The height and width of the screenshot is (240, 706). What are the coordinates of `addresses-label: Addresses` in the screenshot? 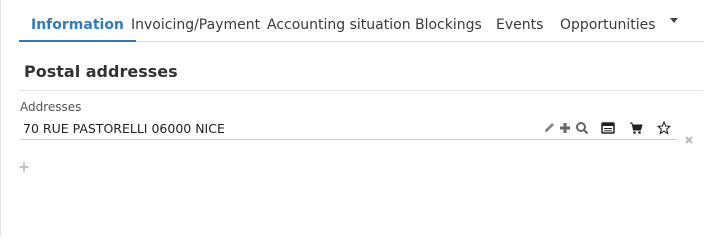 It's located at (51, 107).